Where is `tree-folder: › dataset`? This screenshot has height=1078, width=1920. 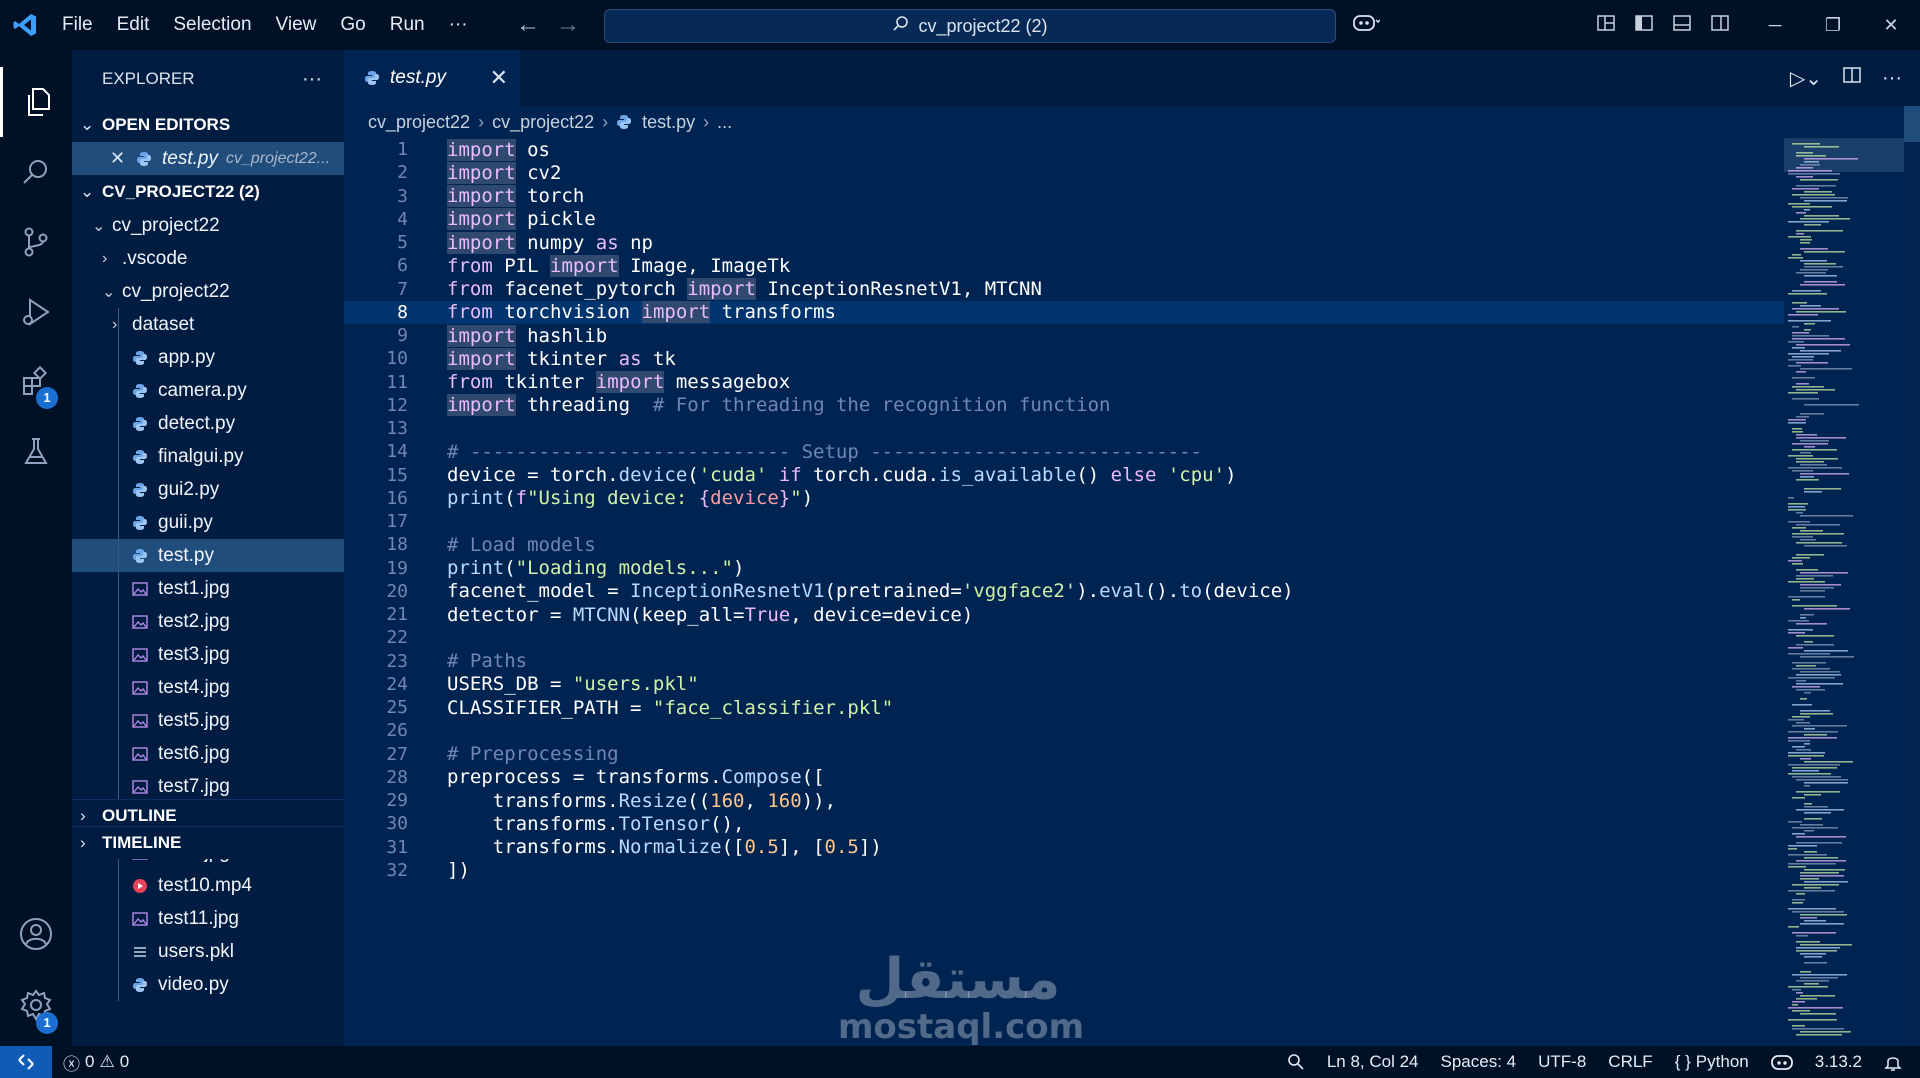
tree-folder: › dataset is located at coordinates (208, 324).